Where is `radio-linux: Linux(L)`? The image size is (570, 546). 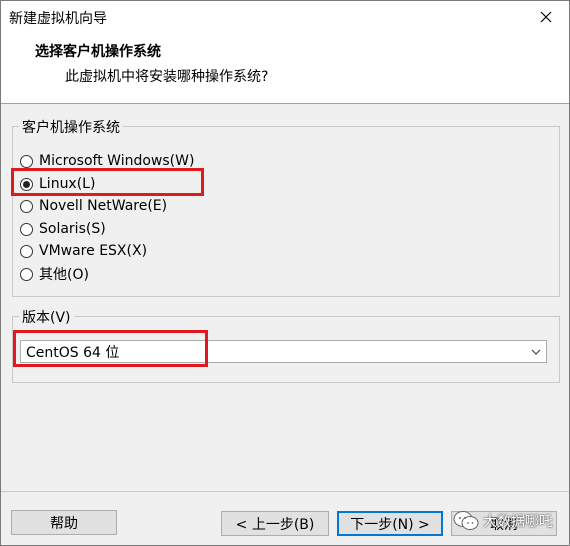
radio-linux: Linux(L) is located at coordinates (57, 184).